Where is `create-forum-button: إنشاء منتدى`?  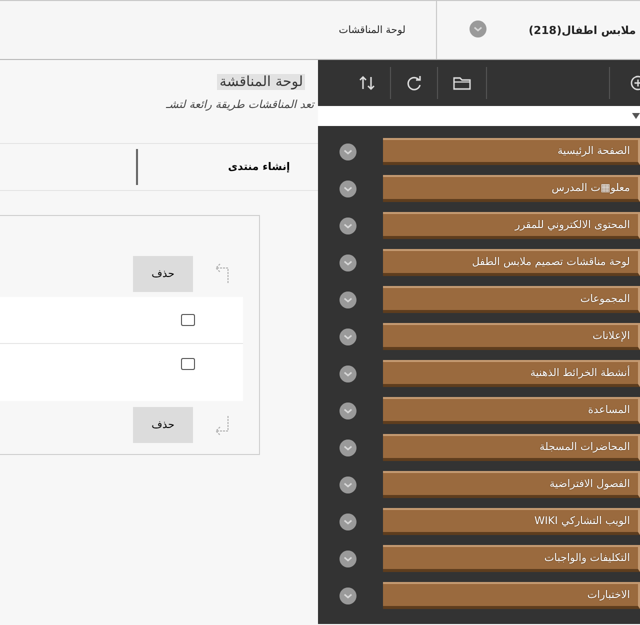
create-forum-button: إنشاء منتدى is located at coordinates (227, 167).